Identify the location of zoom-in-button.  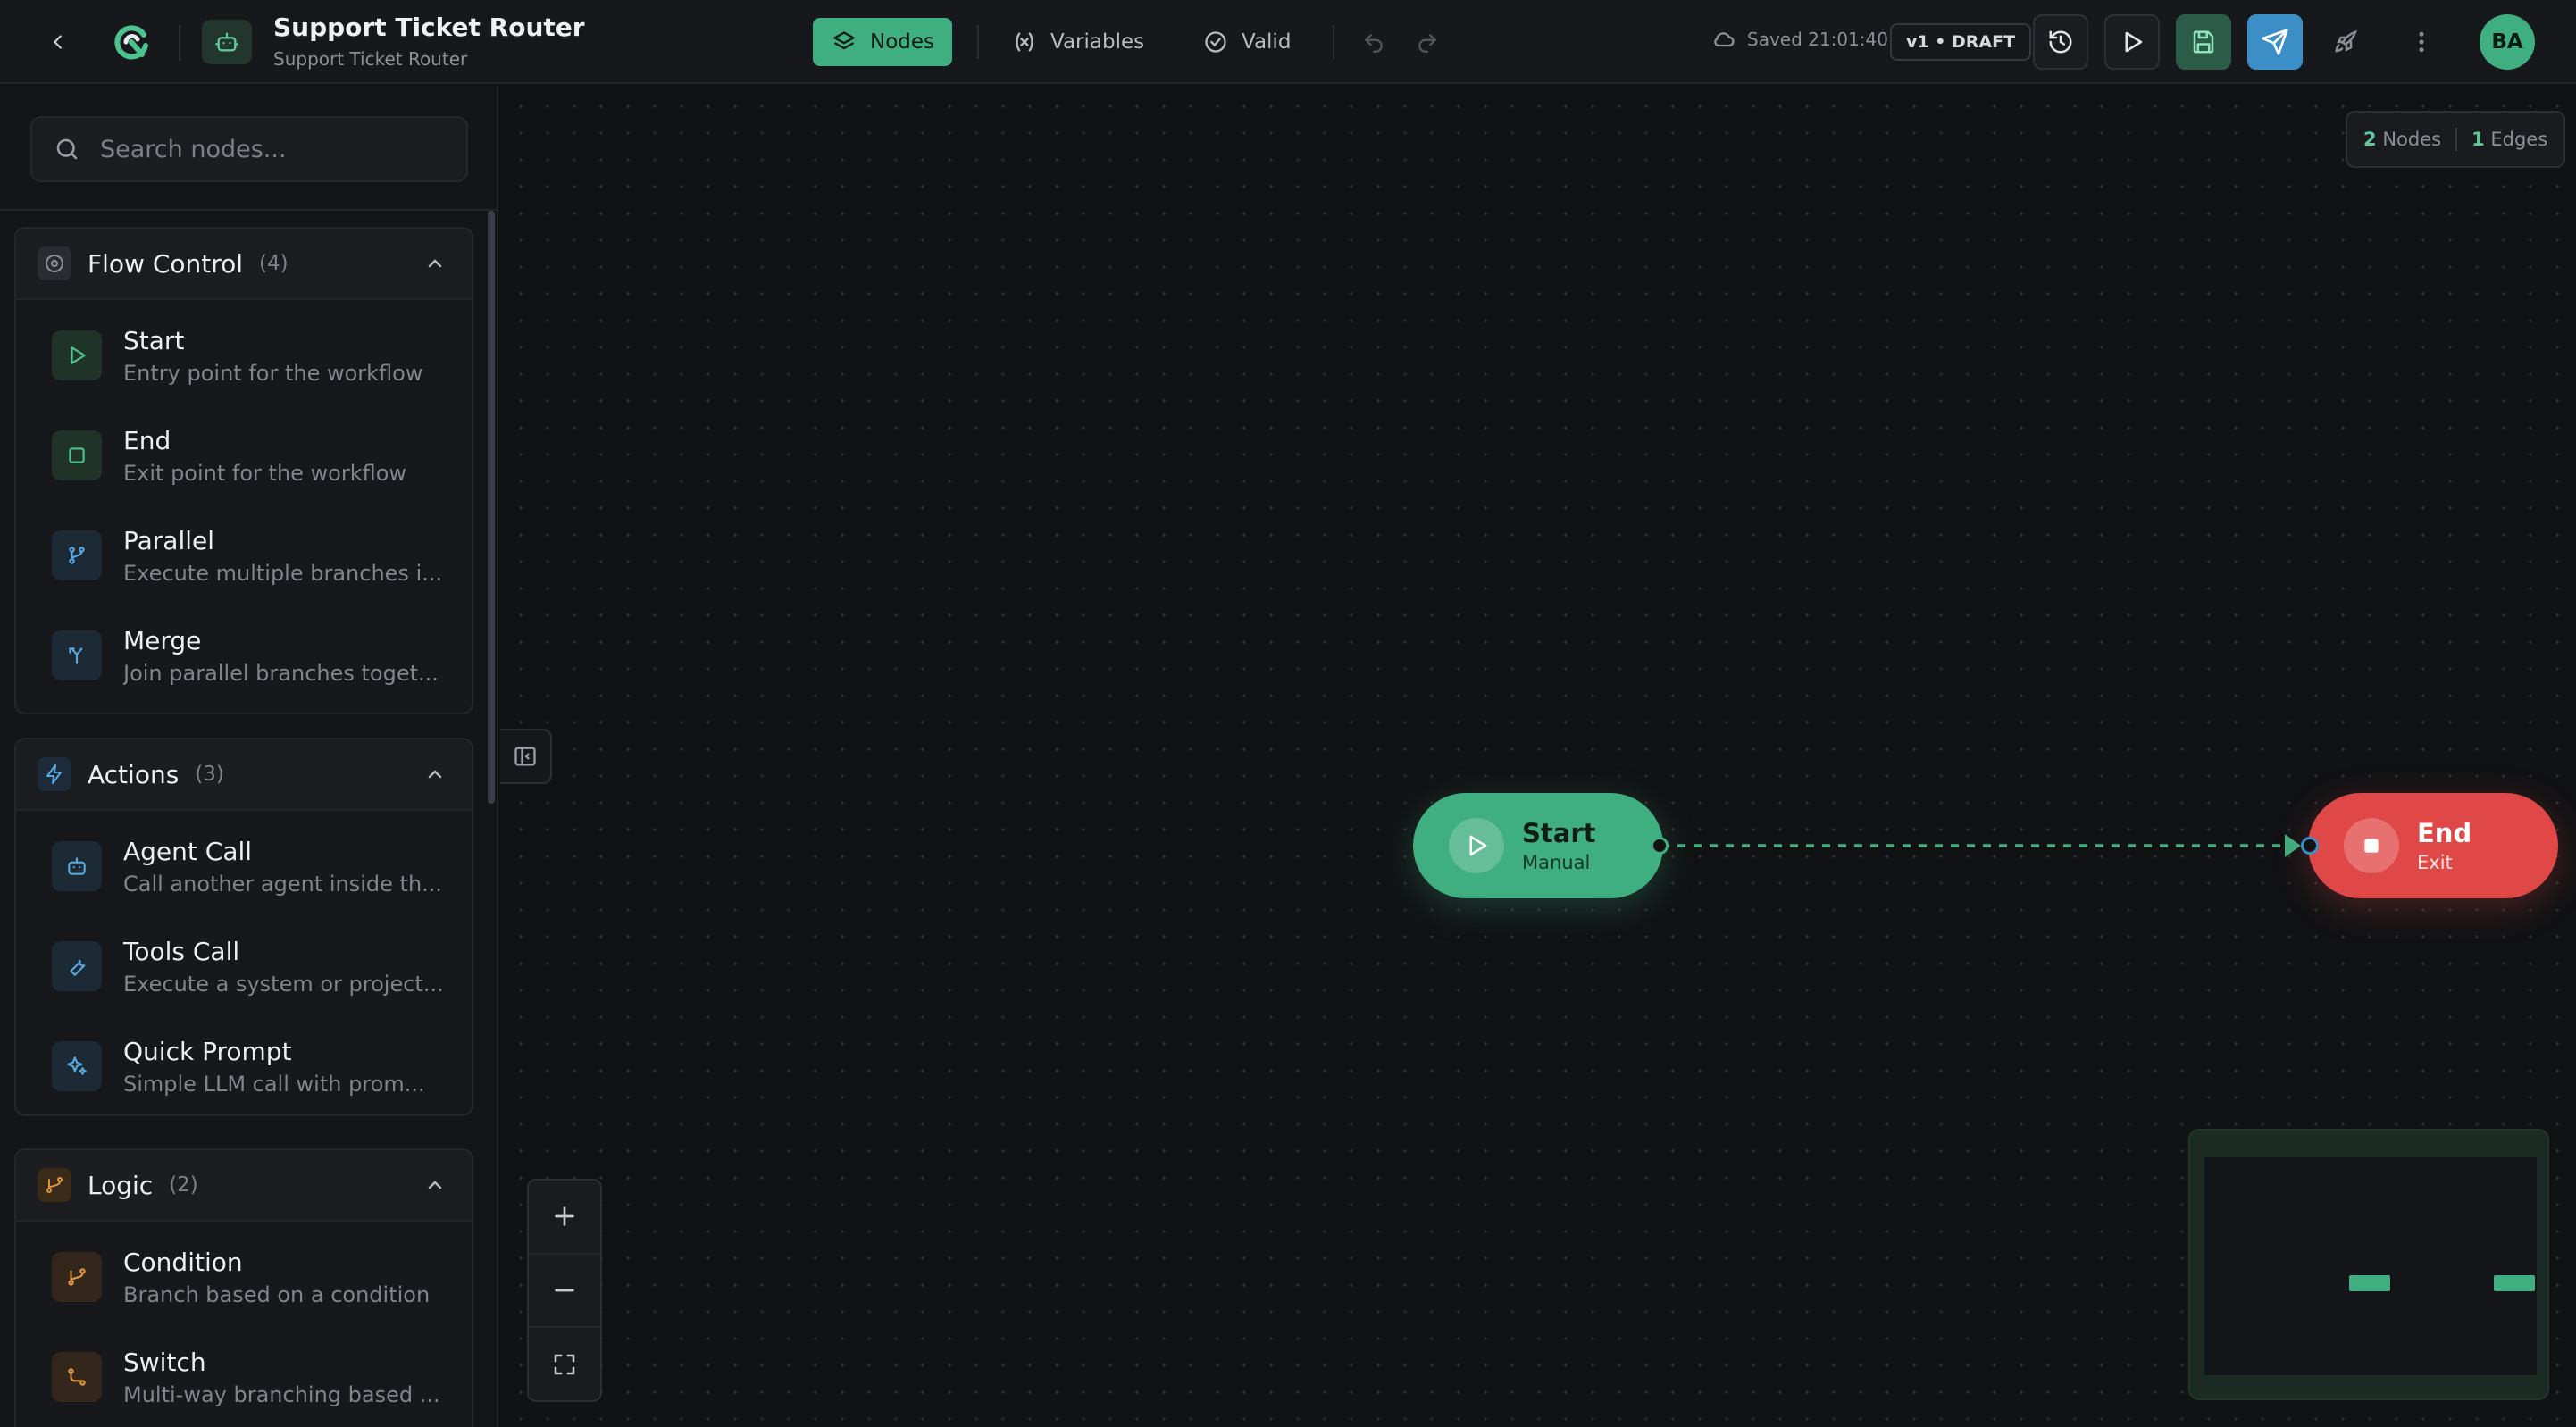
(565, 1218).